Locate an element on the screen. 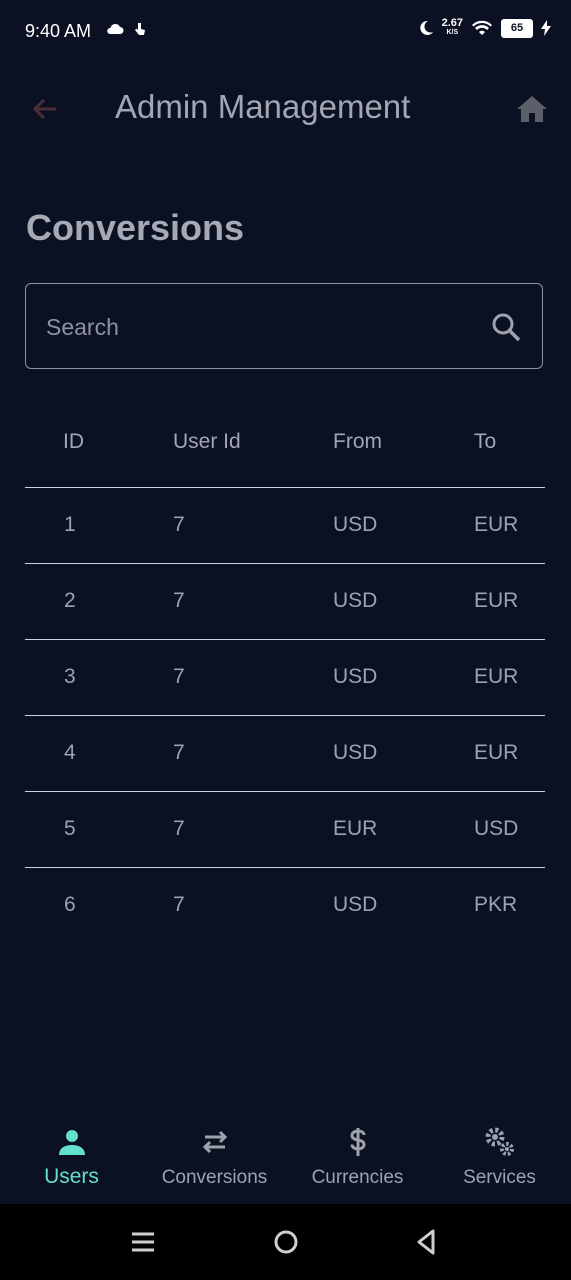  cell-to: PKR is located at coordinates (496, 904).